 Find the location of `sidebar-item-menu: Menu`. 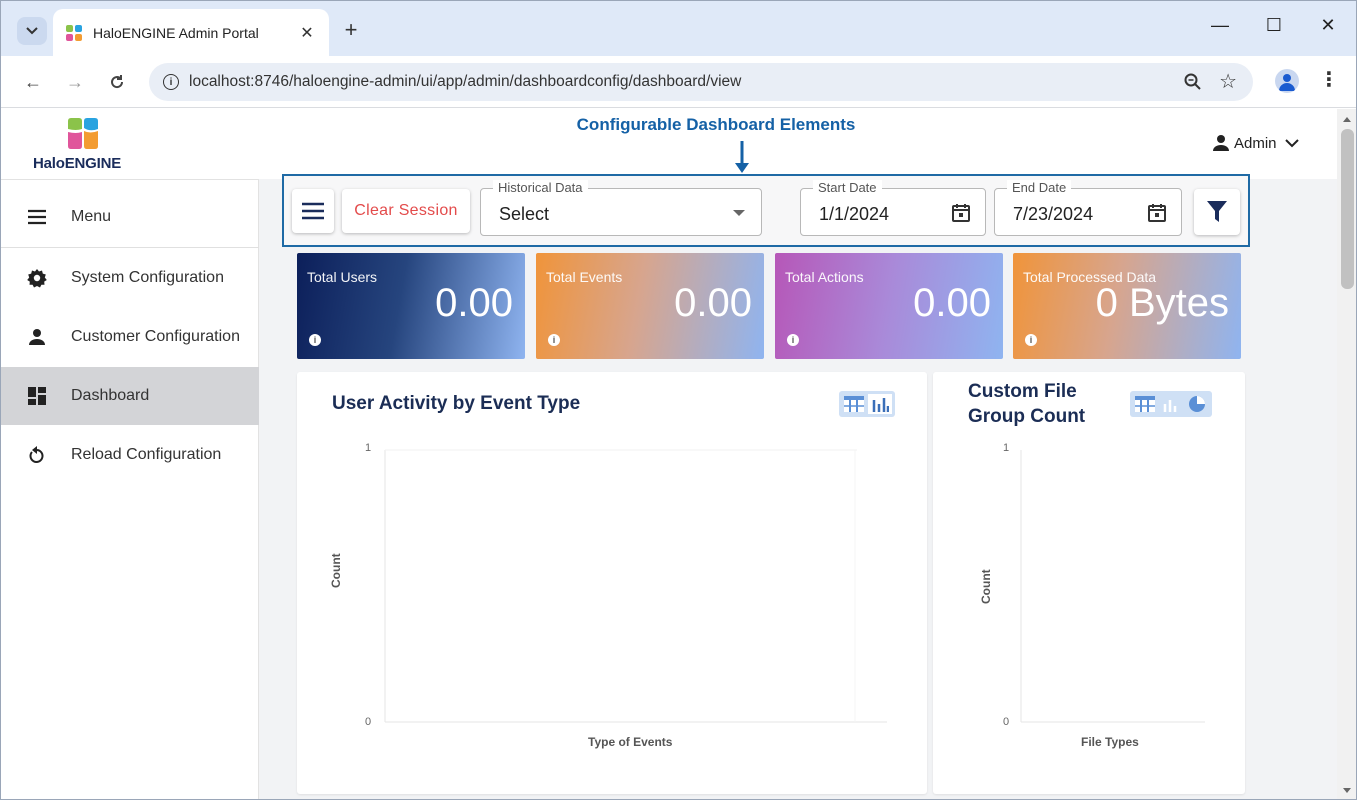

sidebar-item-menu: Menu is located at coordinates (130, 217).